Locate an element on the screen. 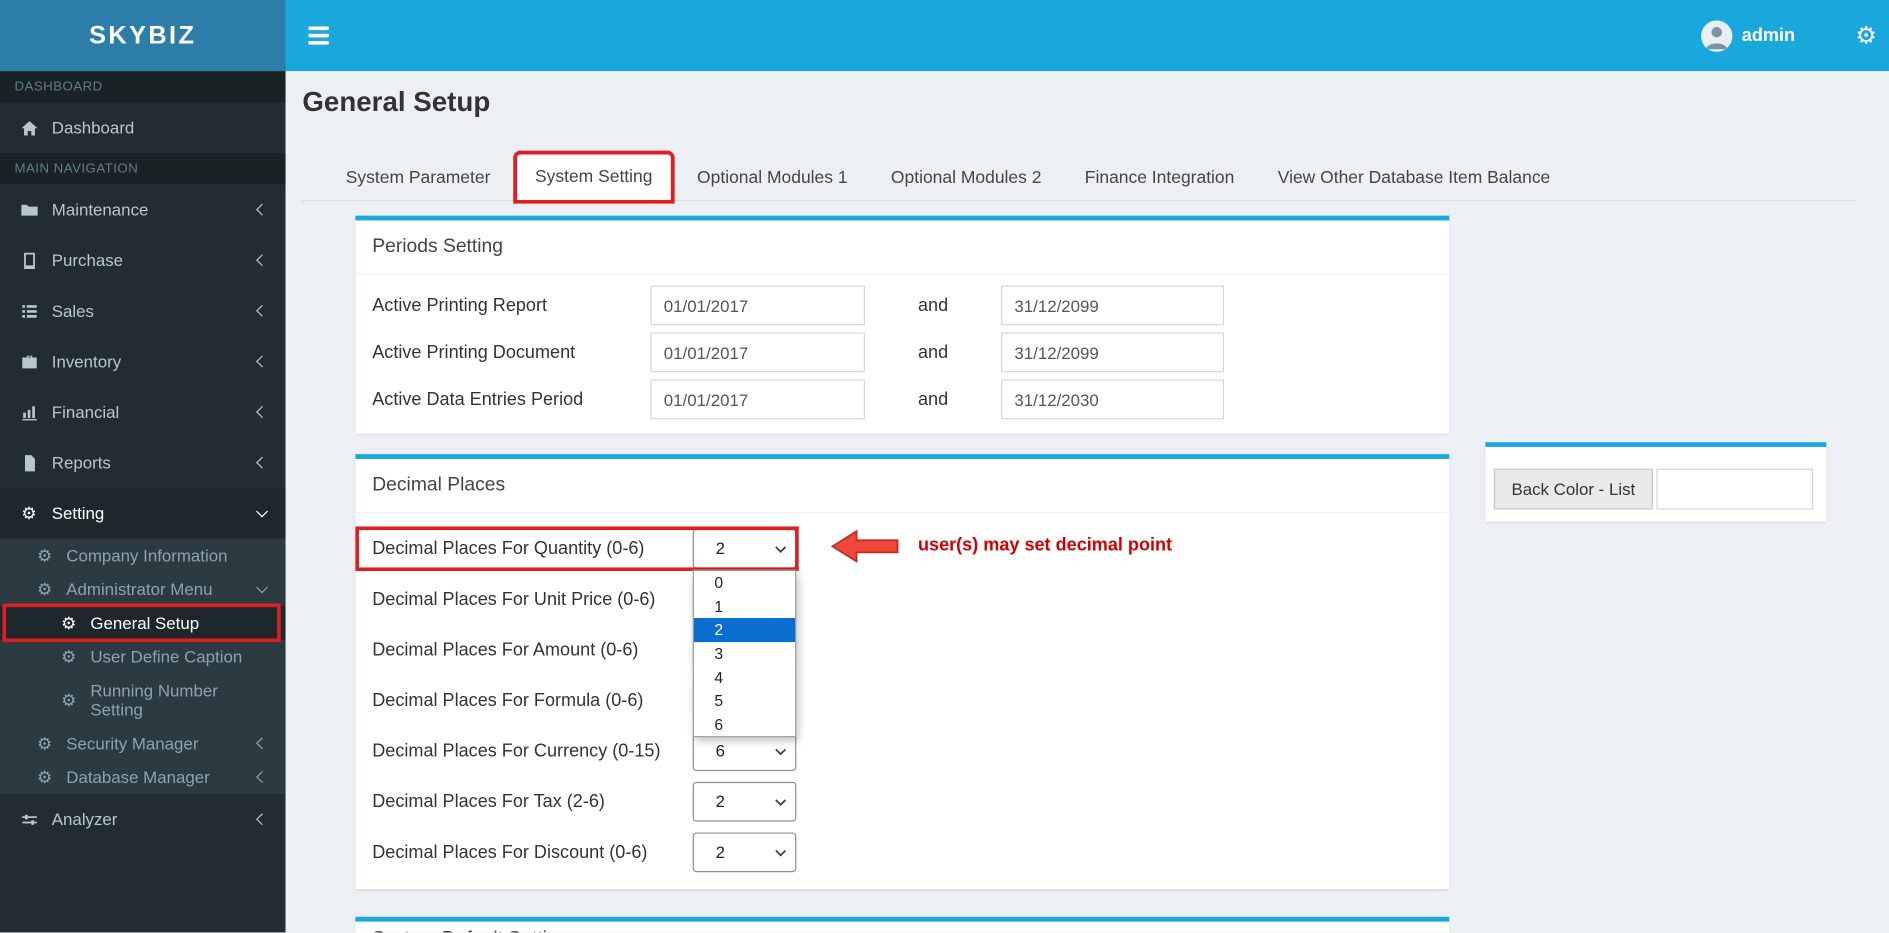 The height and width of the screenshot is (933, 1889). active-printing-report-to-input is located at coordinates (1112, 305).